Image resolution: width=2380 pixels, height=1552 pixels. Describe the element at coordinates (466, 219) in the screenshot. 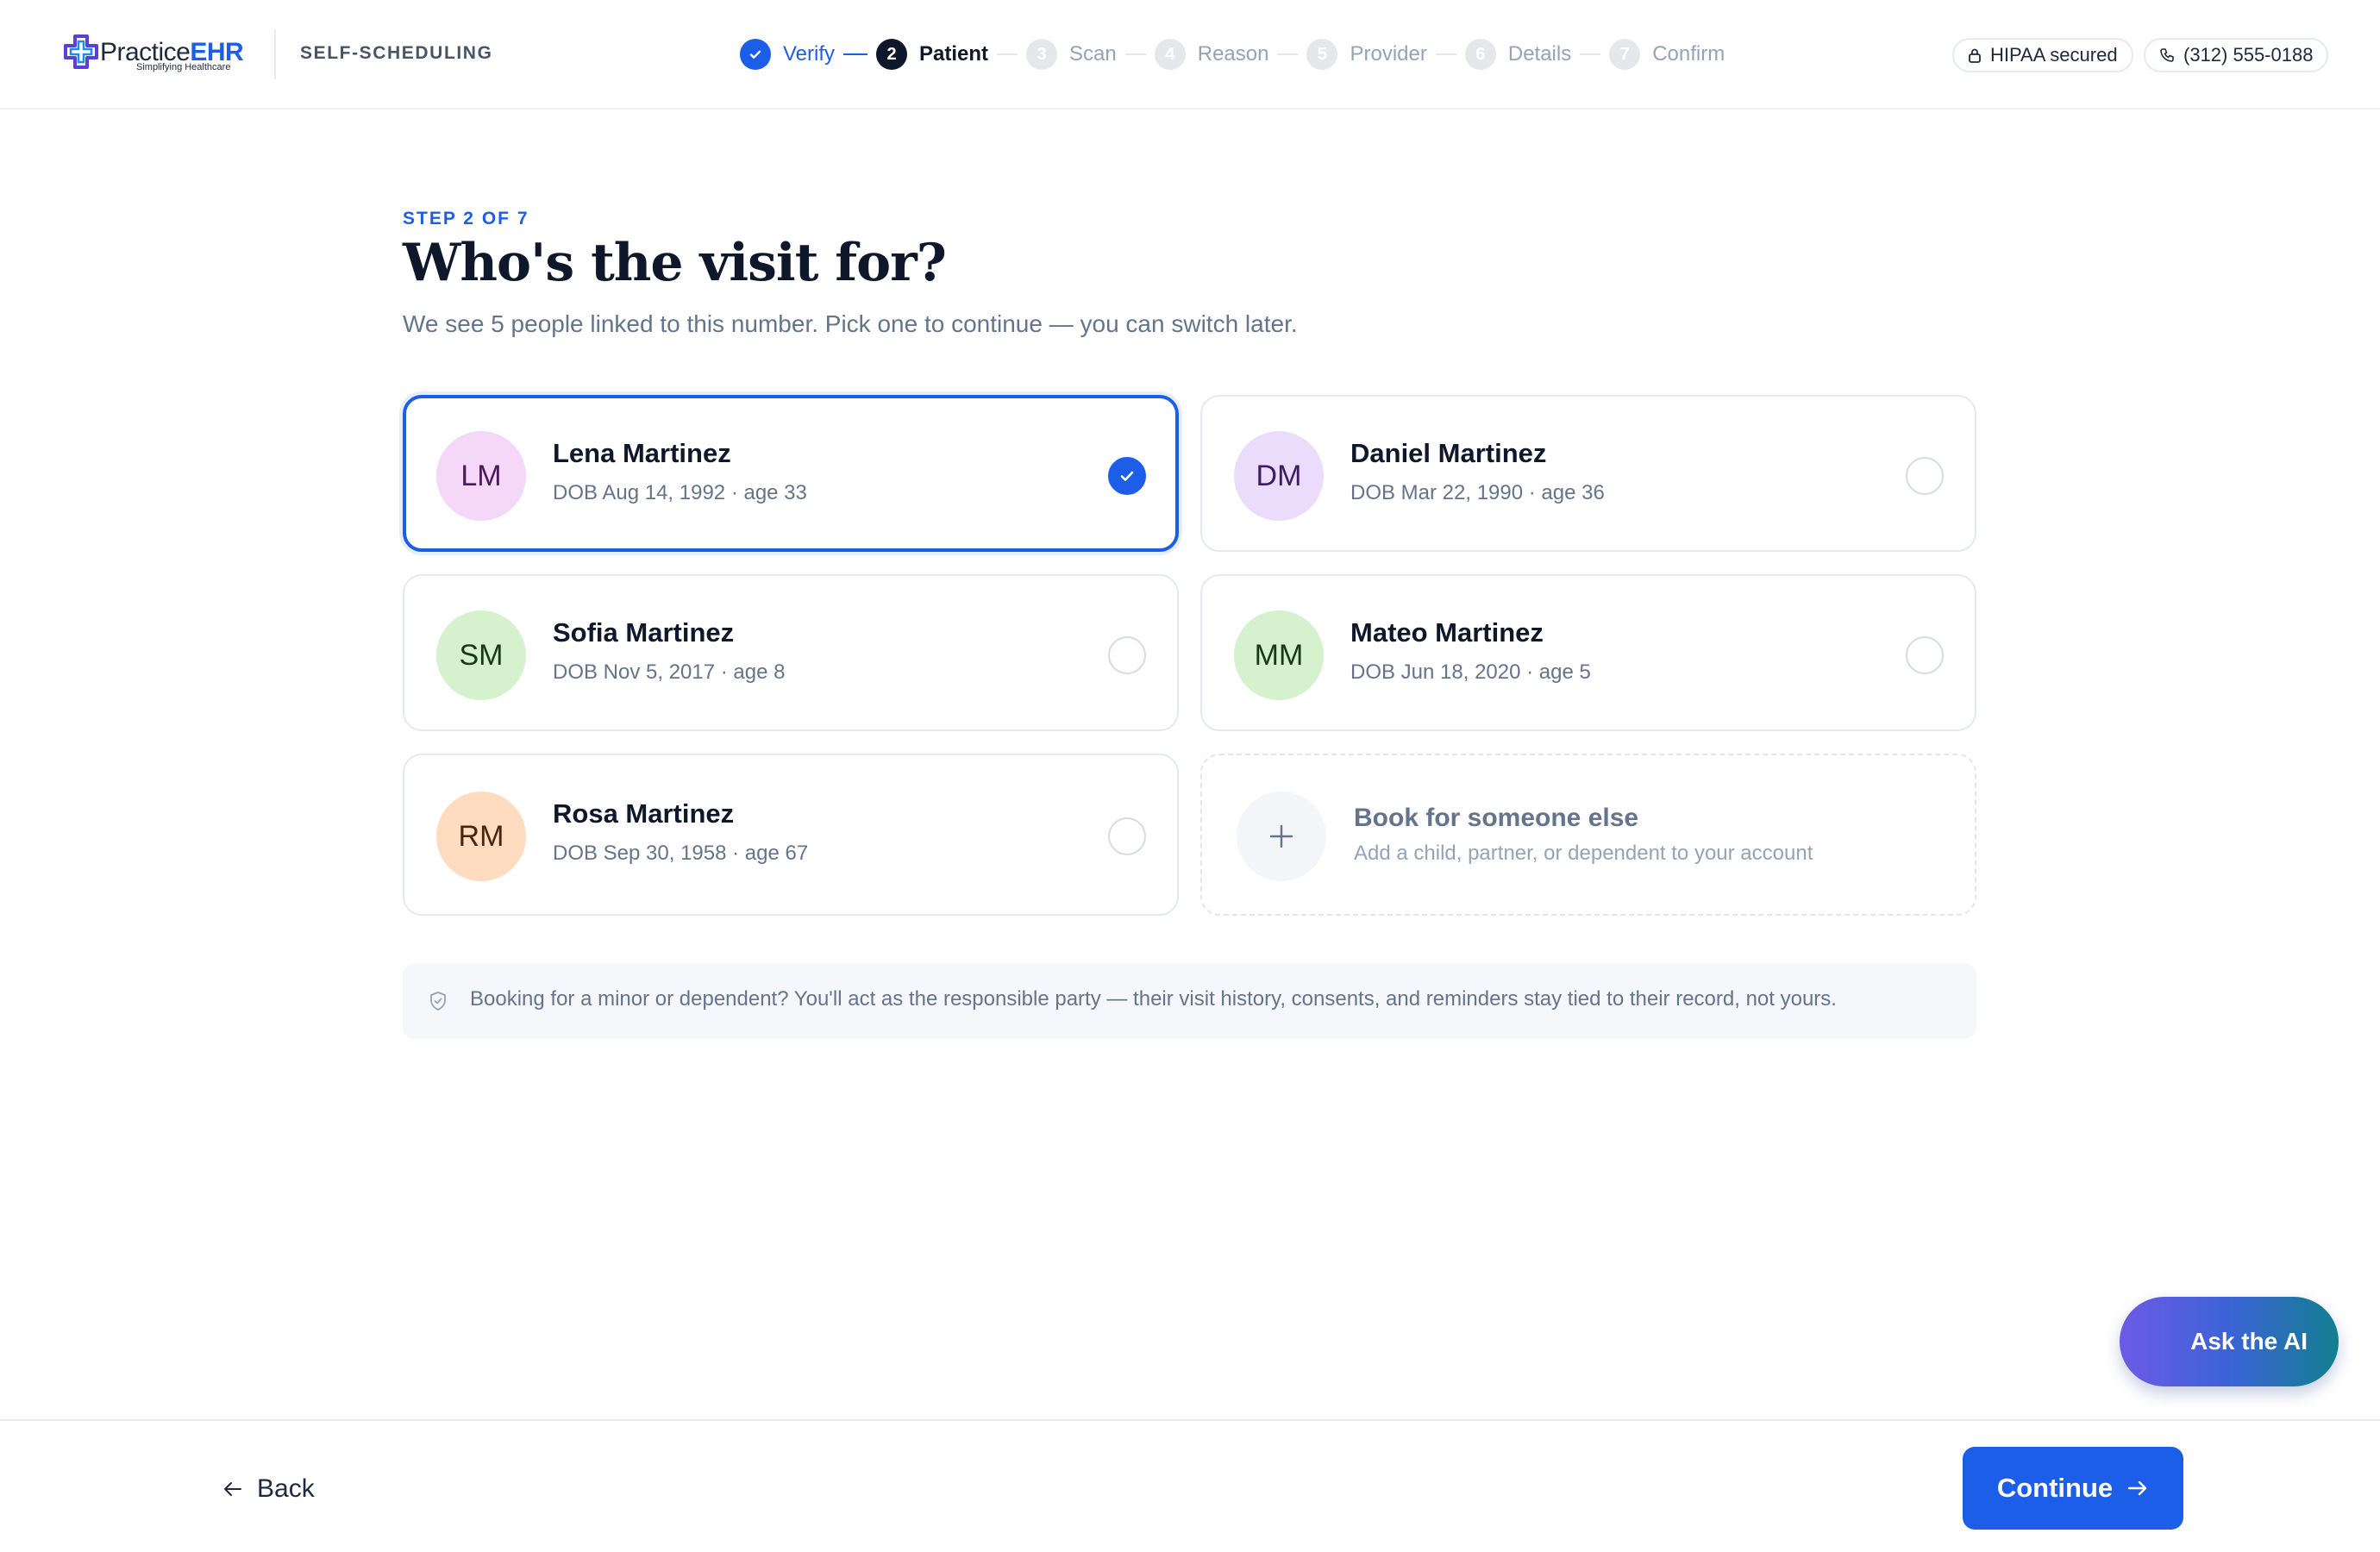

I see `step-indicator: STEP 2 OF 7` at that location.